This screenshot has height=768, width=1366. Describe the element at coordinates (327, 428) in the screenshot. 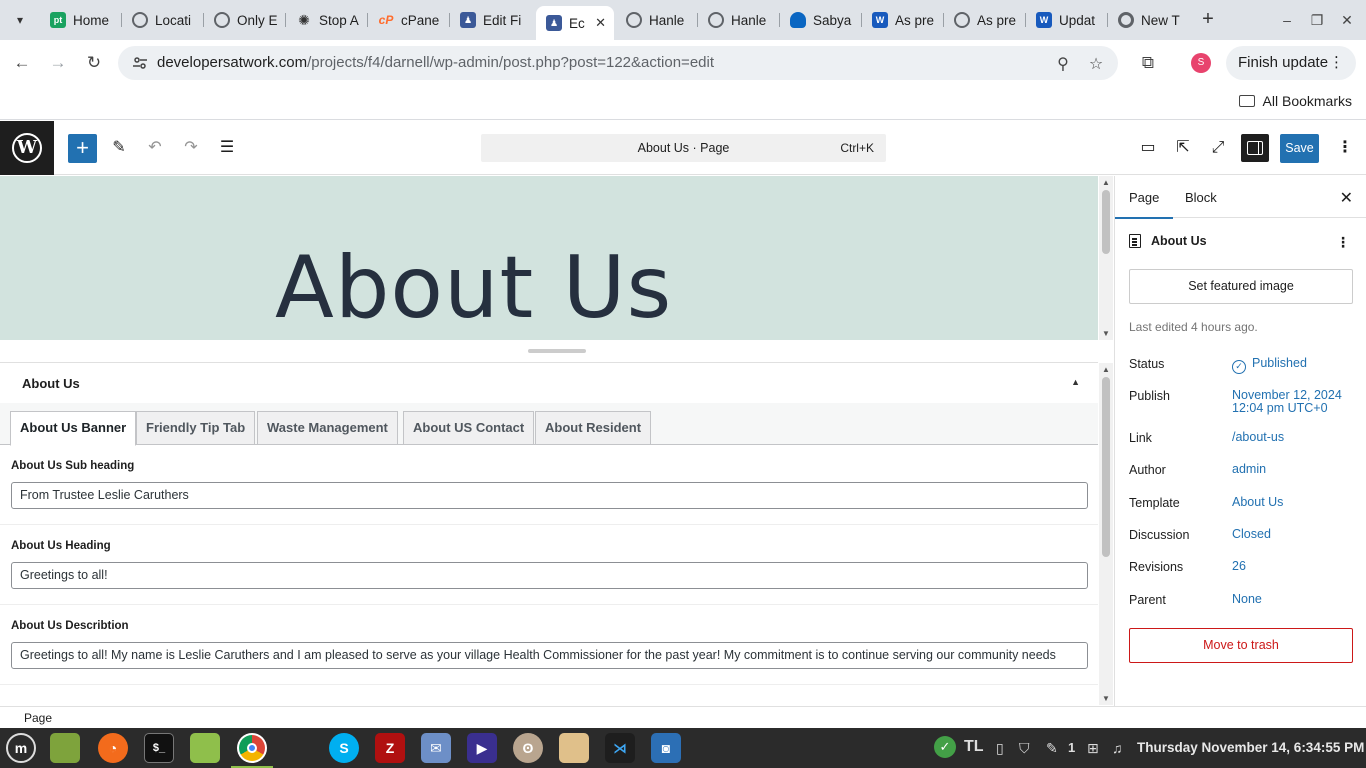

I see `tab-waste-management: Waste Management` at that location.